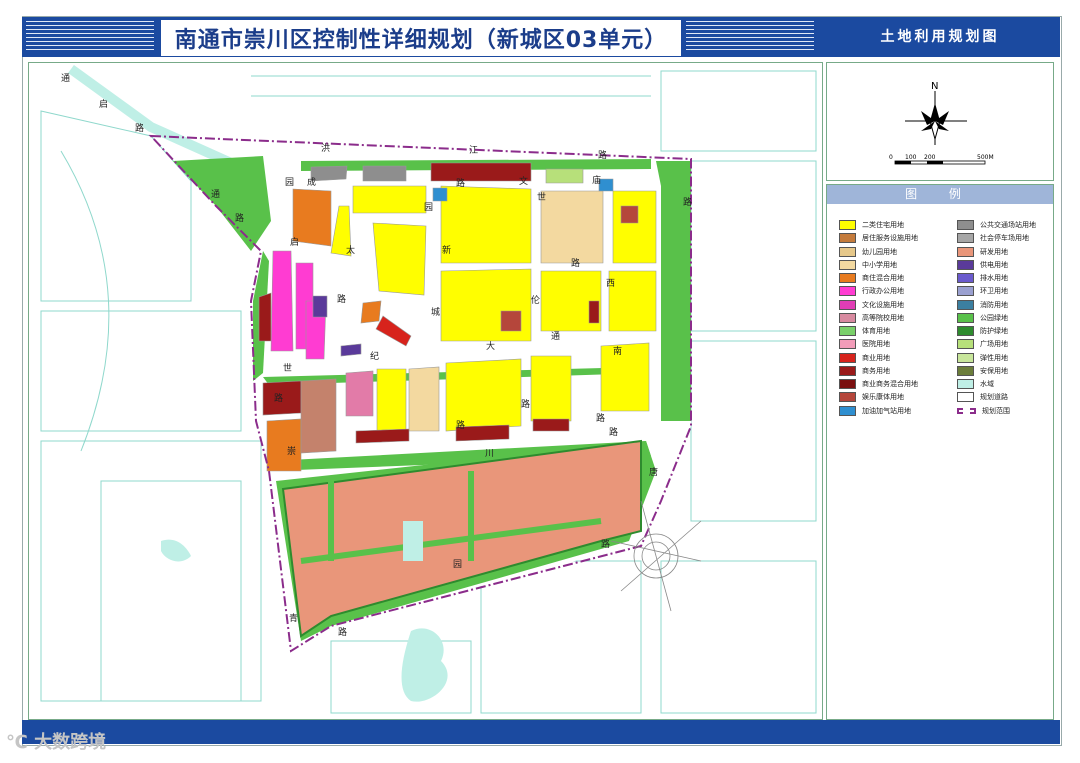 Image resolution: width=1080 pixels, height=763 pixels. Describe the element at coordinates (994, 304) in the screenshot. I see `legend-label: 消防用地` at that location.